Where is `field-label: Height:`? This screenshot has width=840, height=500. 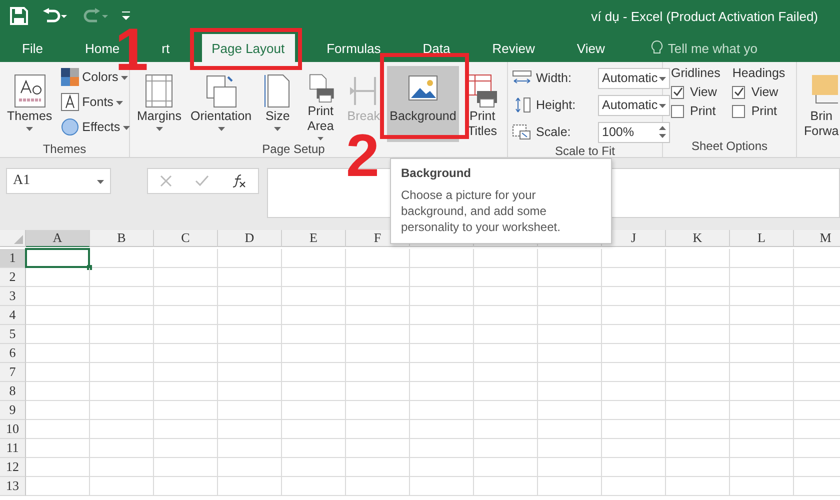 field-label: Height: is located at coordinates (556, 105).